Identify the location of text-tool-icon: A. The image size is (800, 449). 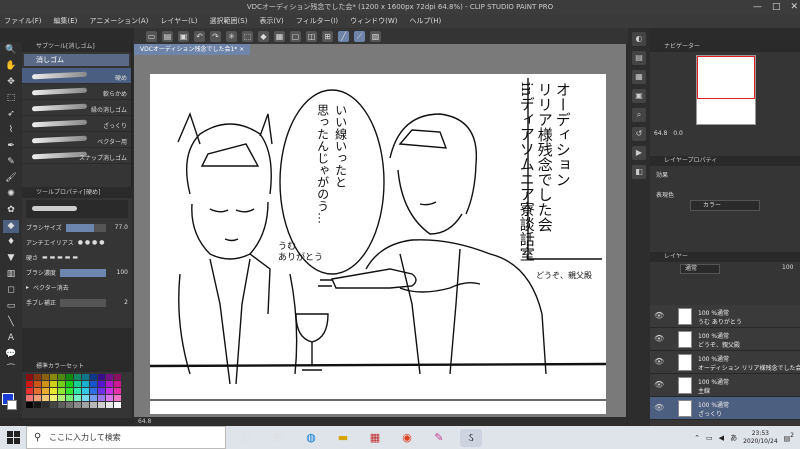
(11, 338).